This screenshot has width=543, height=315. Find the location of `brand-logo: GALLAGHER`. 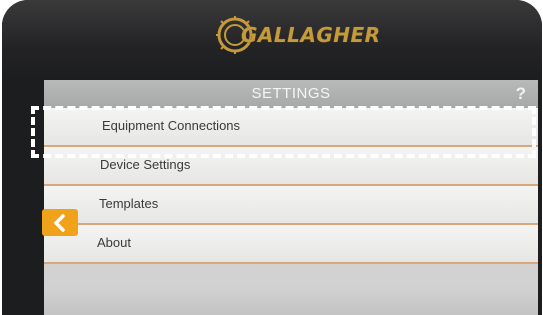

brand-logo: GALLAGHER is located at coordinates (300, 35).